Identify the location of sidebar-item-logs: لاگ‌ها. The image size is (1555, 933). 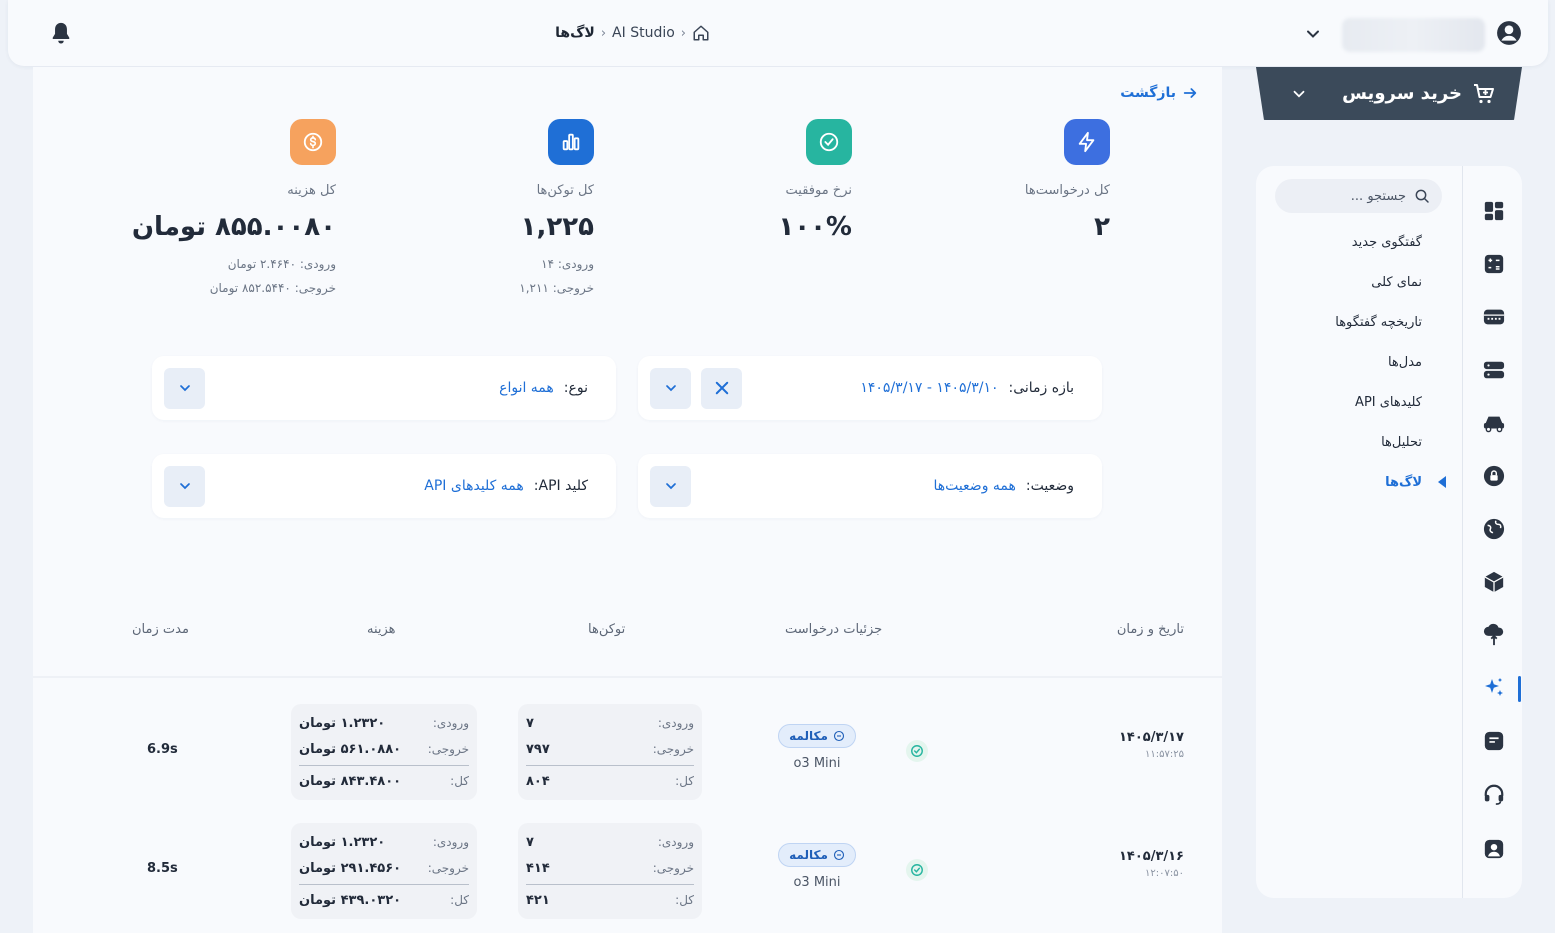
(1361, 482).